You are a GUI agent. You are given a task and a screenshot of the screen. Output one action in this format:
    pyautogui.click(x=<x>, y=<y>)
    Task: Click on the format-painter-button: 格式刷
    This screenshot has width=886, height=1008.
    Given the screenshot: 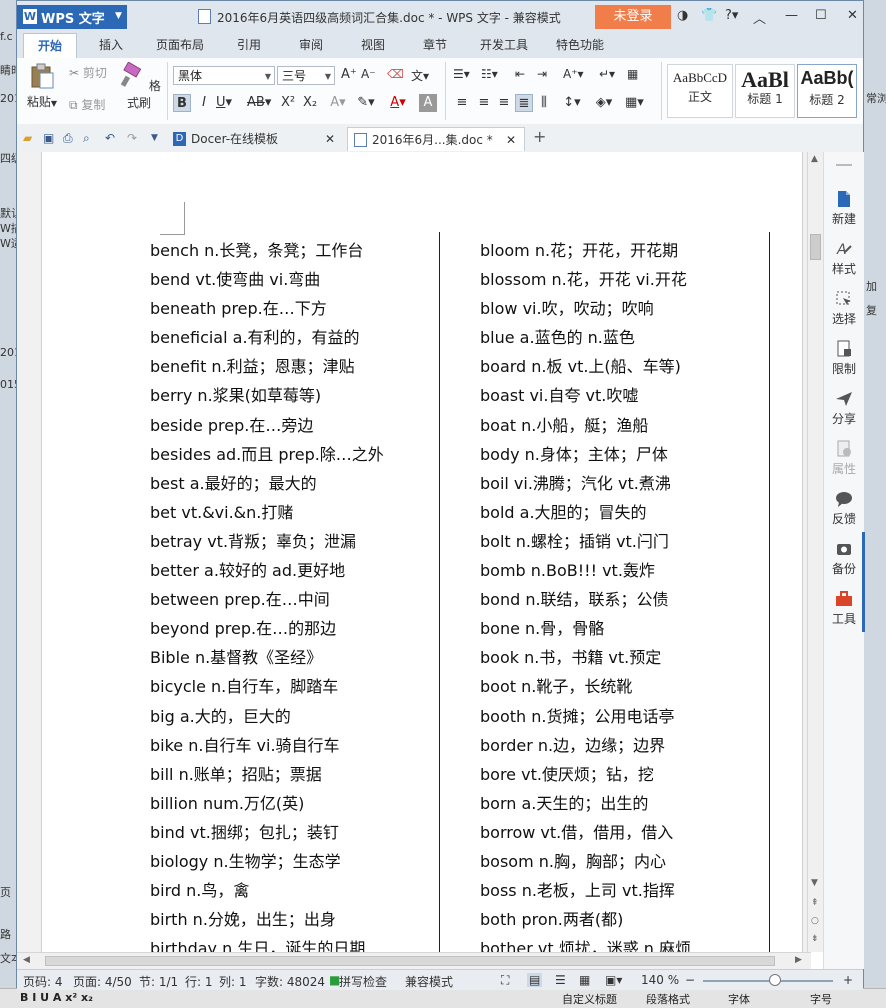 What is the action you would take?
    pyautogui.click(x=139, y=86)
    